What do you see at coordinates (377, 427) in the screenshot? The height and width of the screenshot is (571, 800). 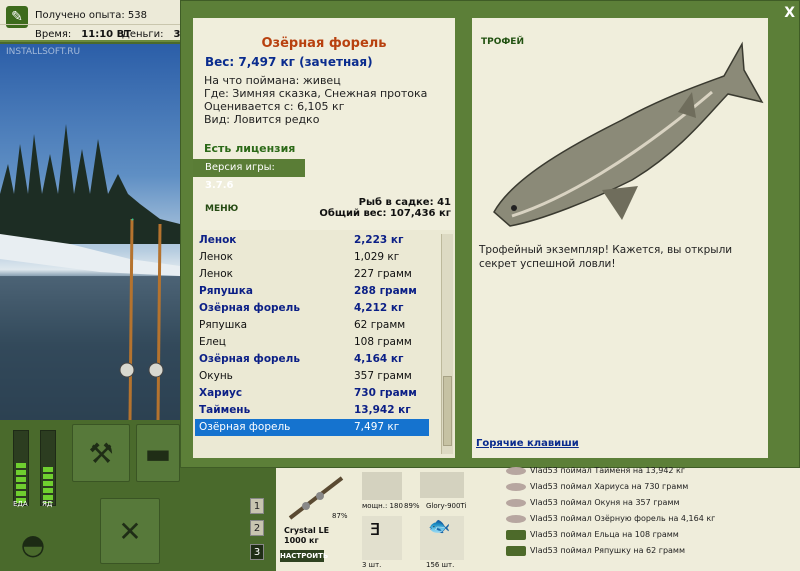 I see `catch-fish-weight: 7,497 кг` at bounding box center [377, 427].